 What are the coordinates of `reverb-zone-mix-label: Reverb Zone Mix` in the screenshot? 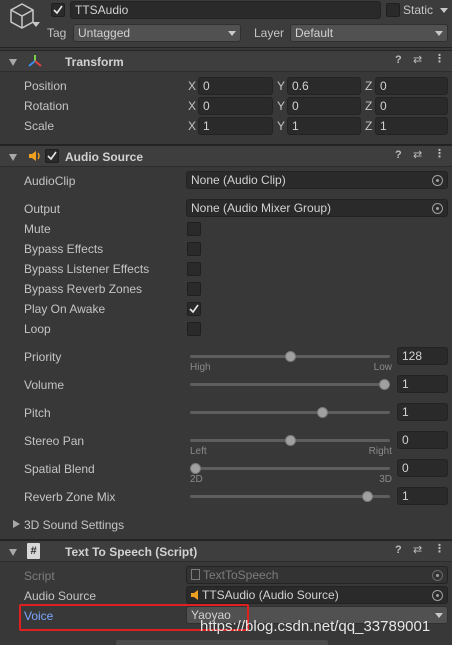 It's located at (70, 497).